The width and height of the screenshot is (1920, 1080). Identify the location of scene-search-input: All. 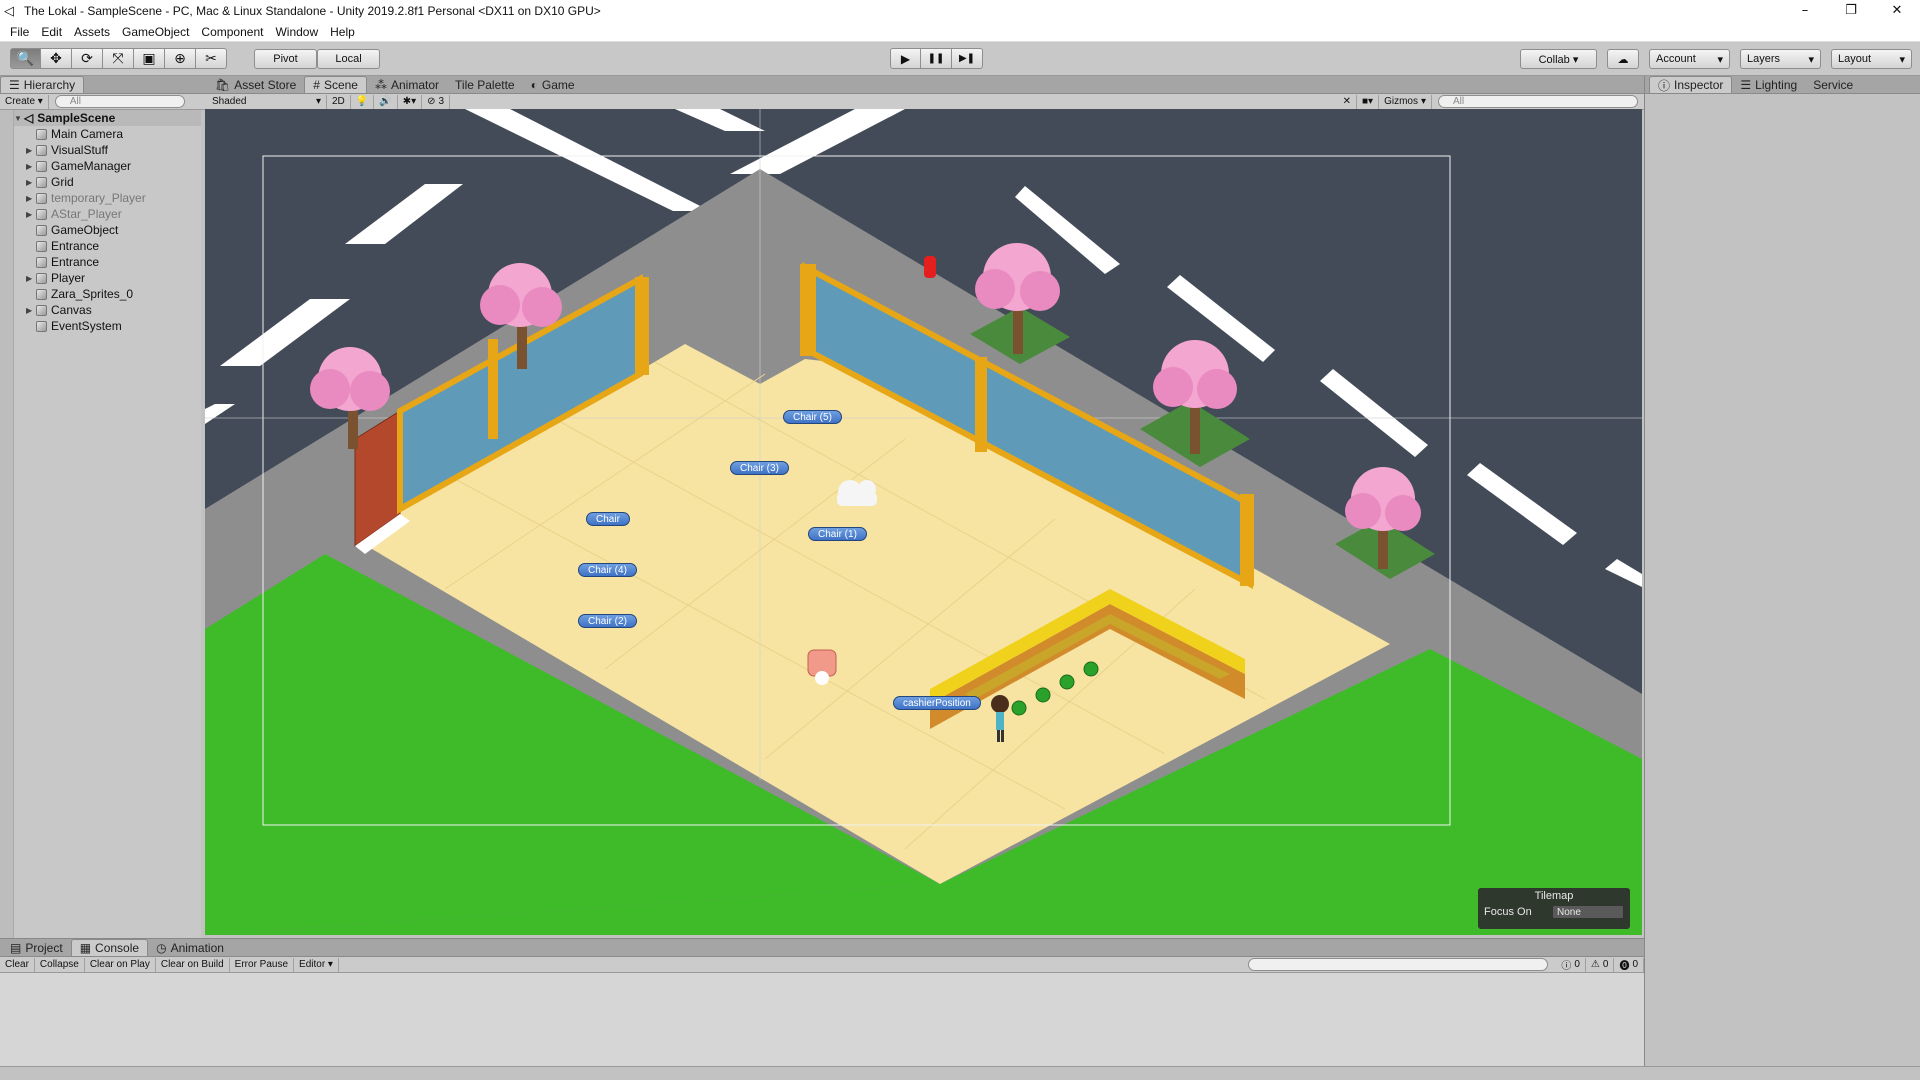
(1538, 101).